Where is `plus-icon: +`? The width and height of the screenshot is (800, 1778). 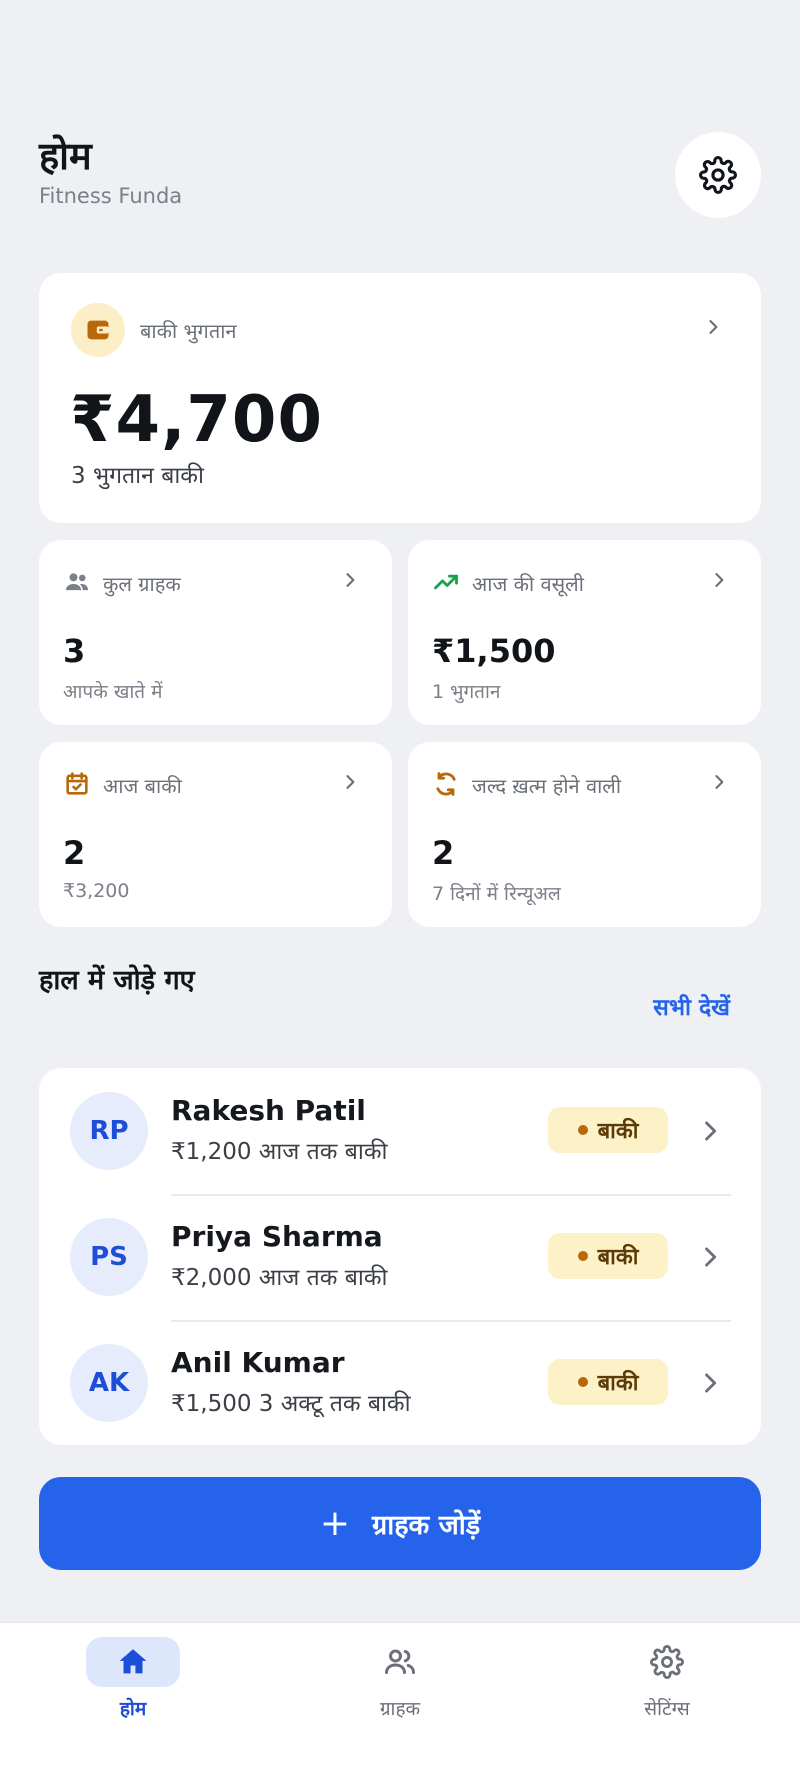
plus-icon: + is located at coordinates (334, 1523).